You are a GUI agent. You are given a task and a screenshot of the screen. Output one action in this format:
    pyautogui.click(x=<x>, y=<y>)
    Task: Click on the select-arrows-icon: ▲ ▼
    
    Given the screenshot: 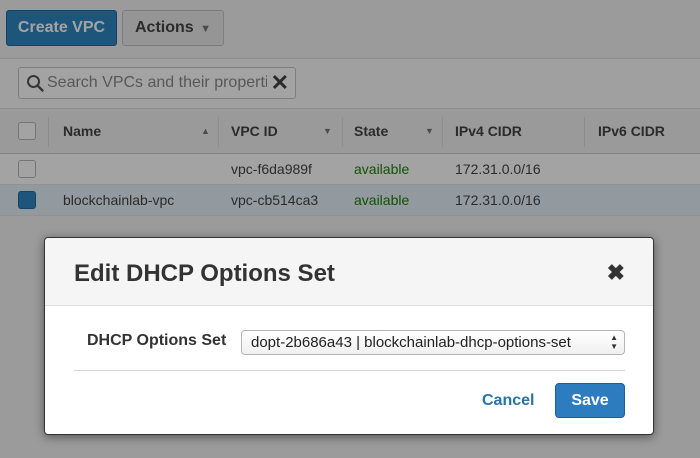 What is the action you would take?
    pyautogui.click(x=614, y=342)
    